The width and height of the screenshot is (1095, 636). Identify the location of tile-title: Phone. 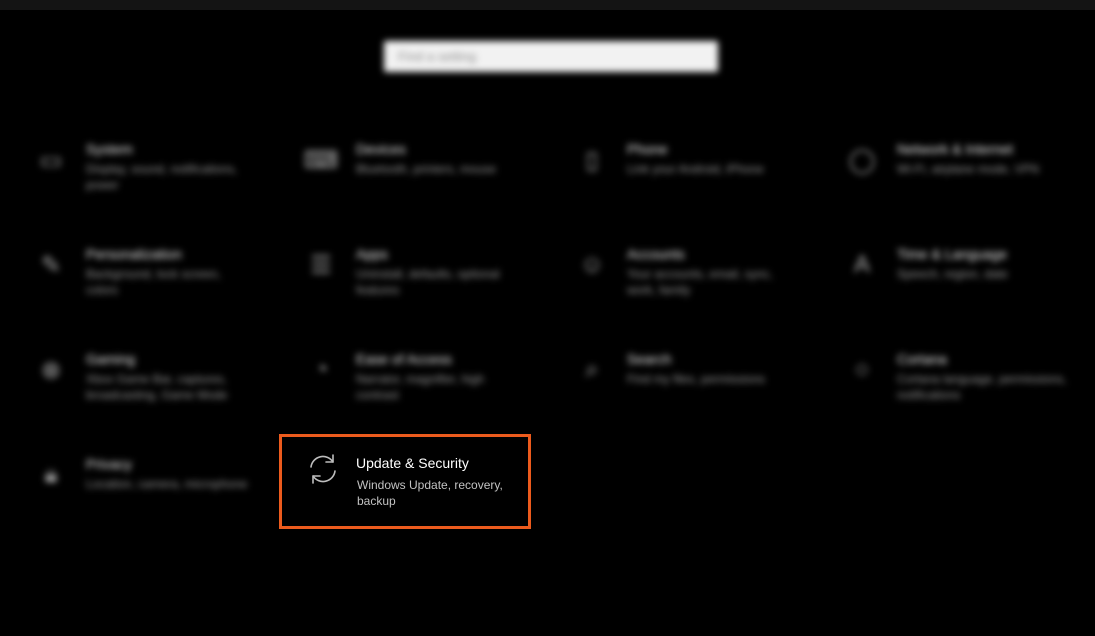
(647, 149).